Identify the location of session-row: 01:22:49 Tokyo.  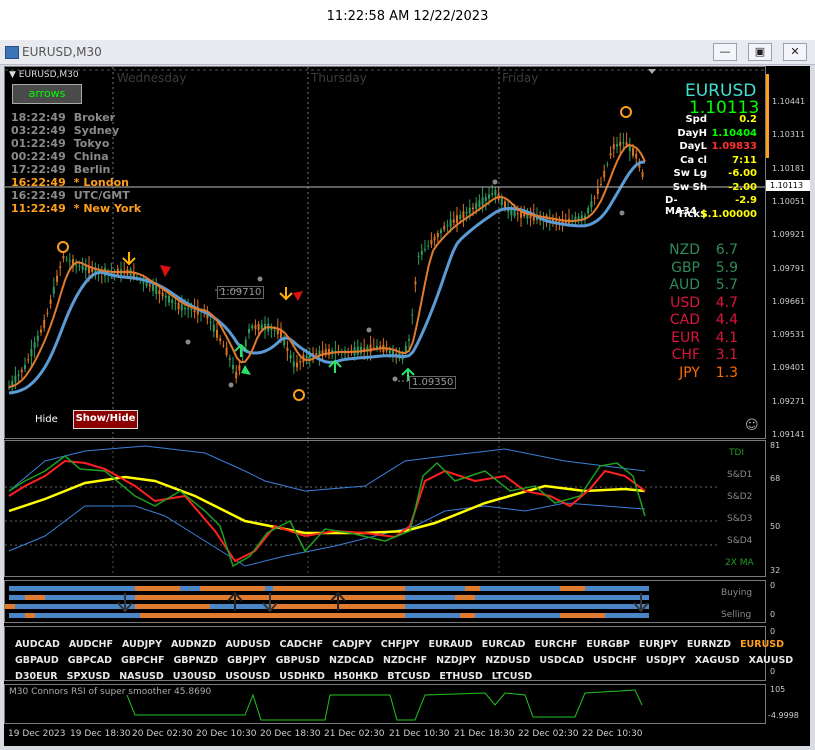
(60, 143).